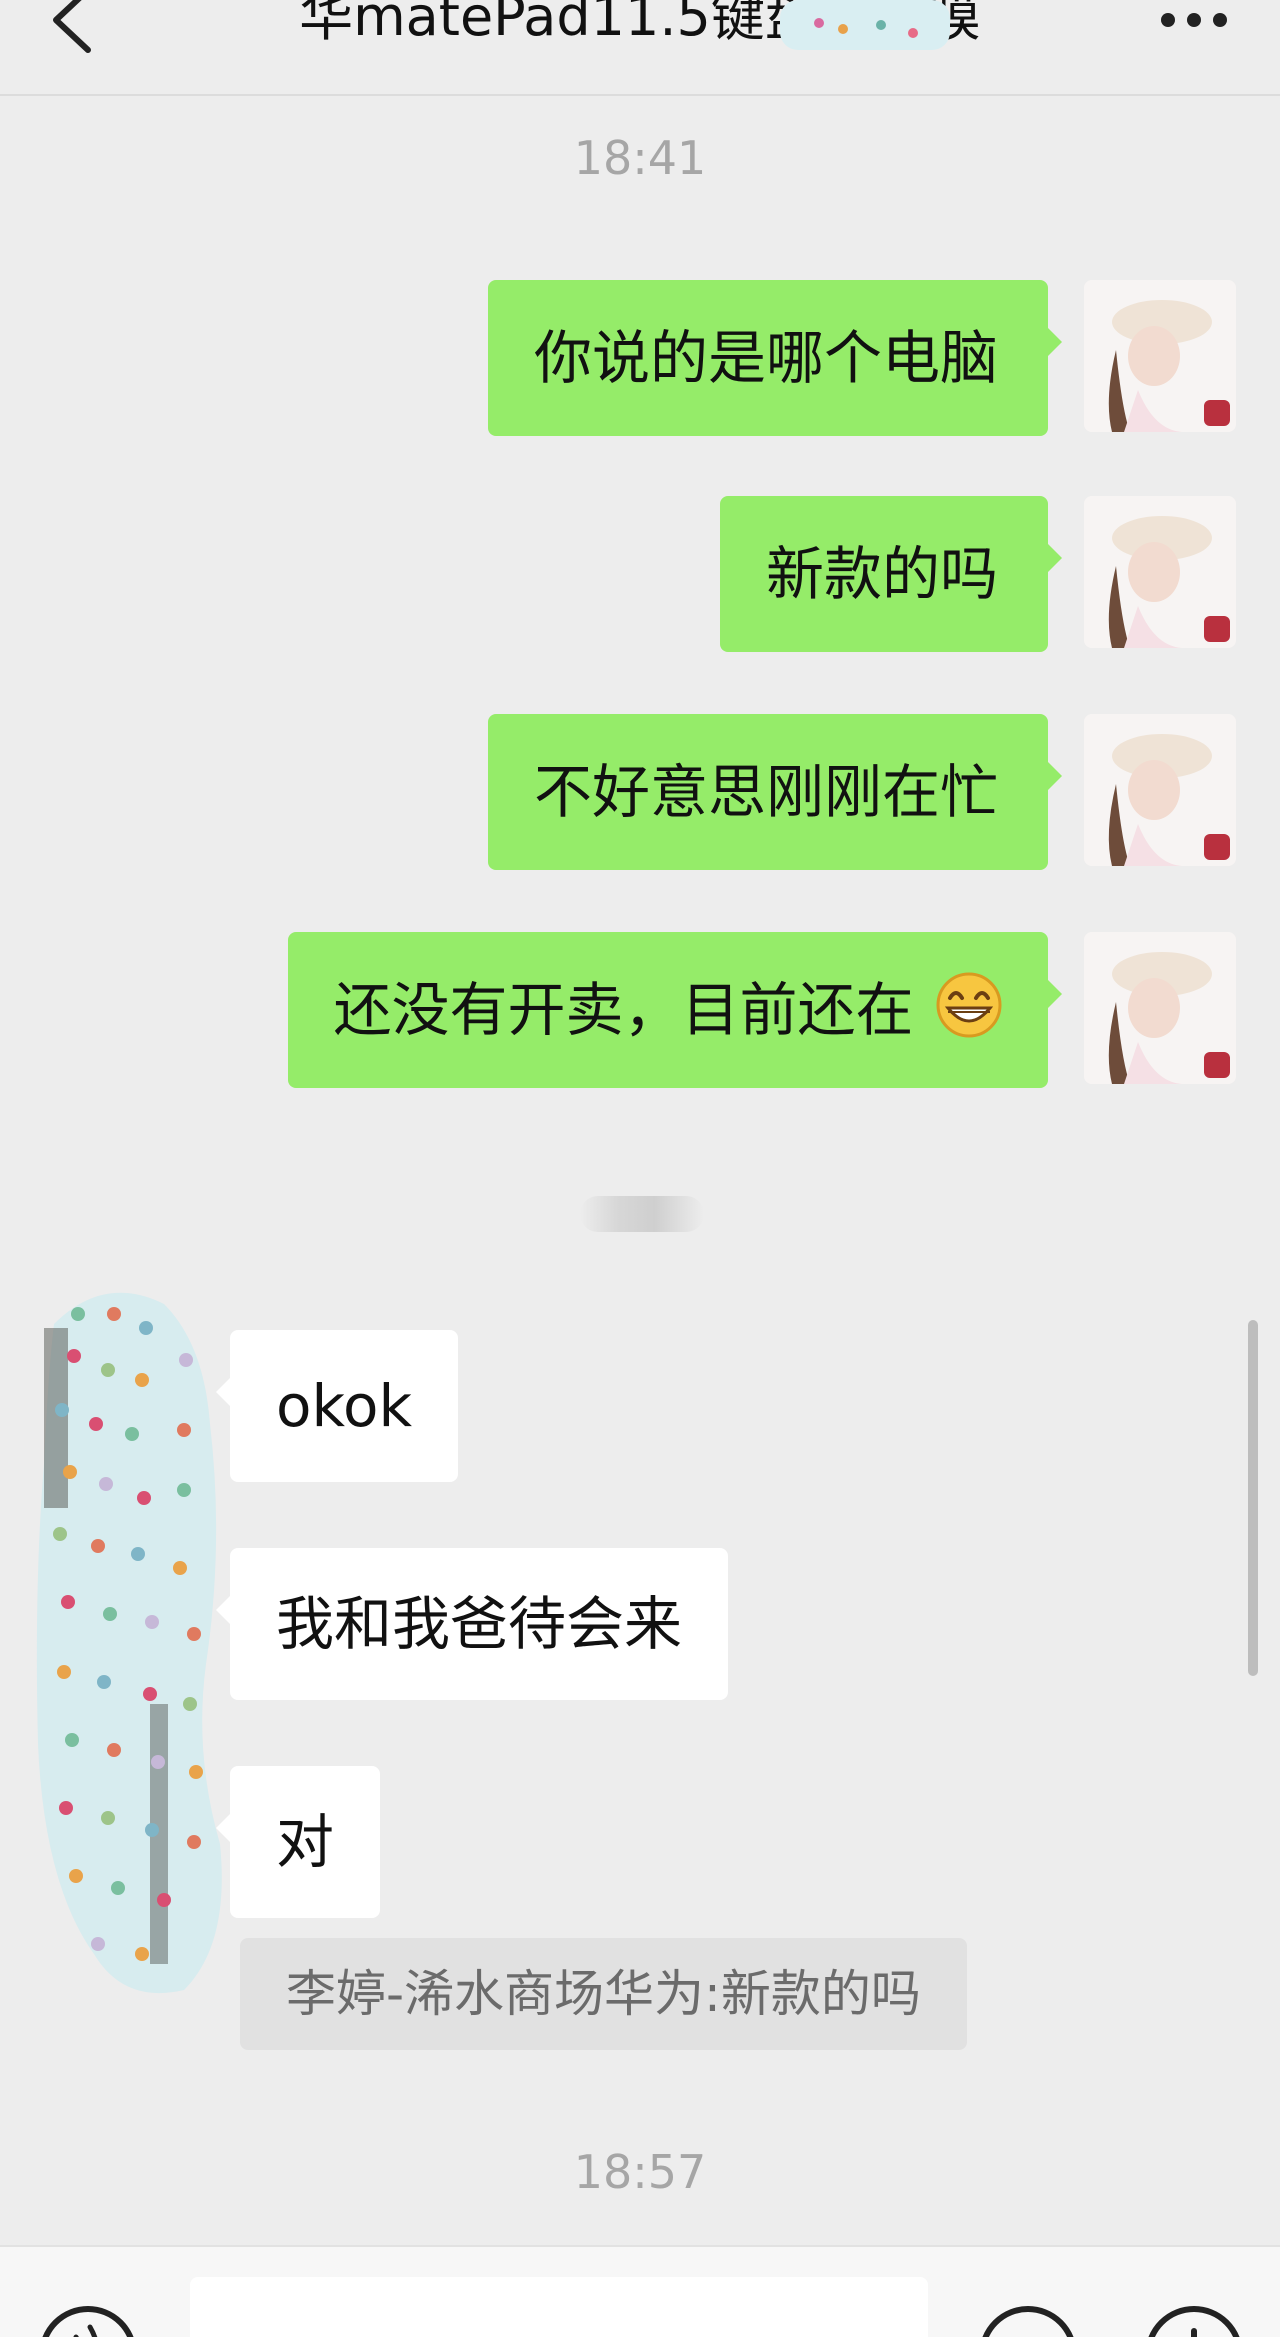  I want to click on chat-header: 华matePad11.5键盘保护膜, so click(640, 48).